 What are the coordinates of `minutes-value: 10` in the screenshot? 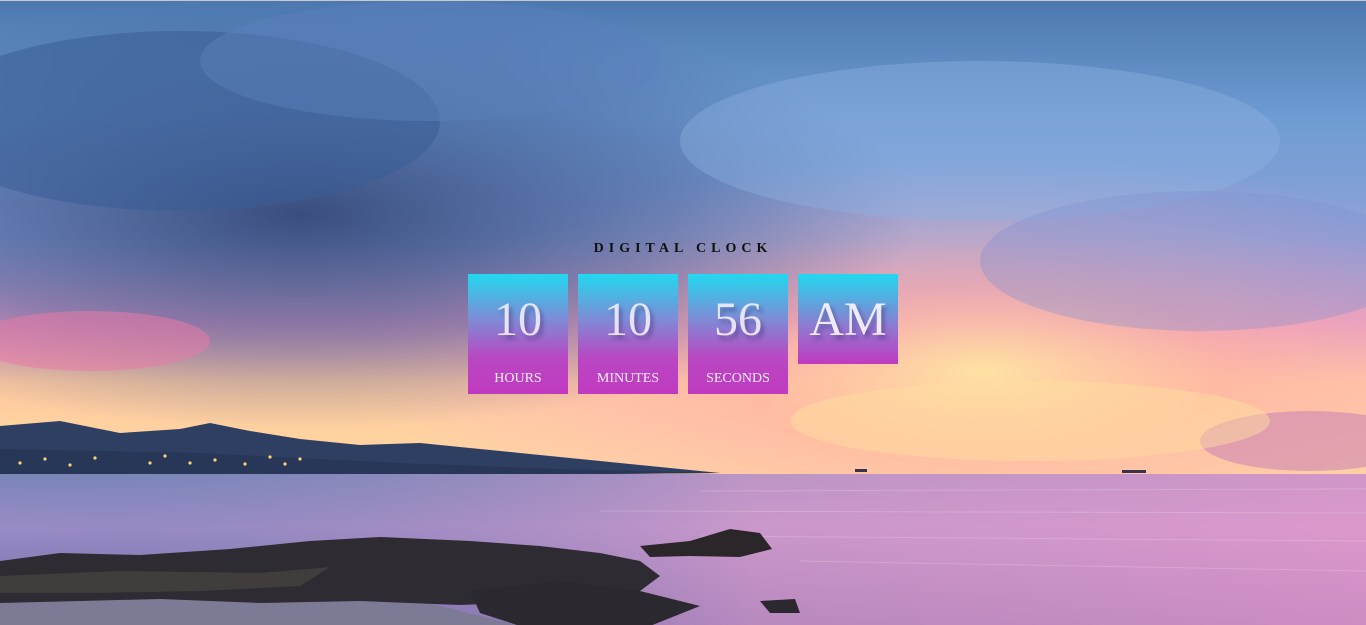 It's located at (628, 319).